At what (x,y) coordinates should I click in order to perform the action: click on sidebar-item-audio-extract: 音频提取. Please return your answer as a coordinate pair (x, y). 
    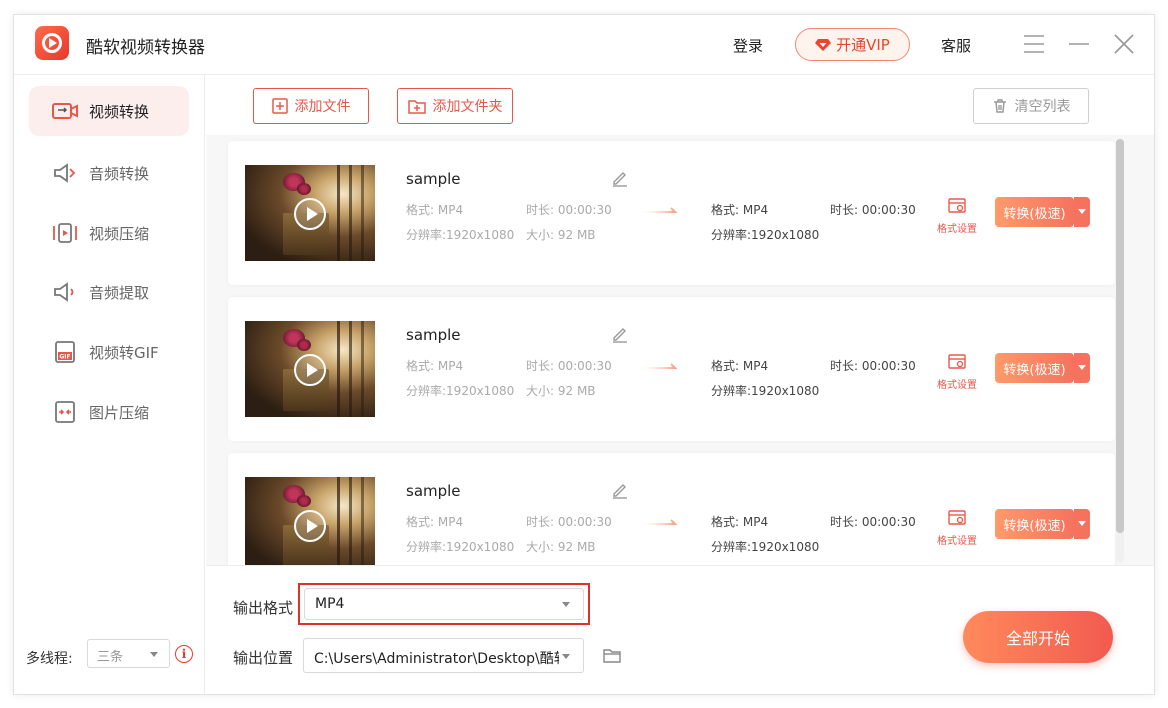
    Looking at the image, I should click on (109, 292).